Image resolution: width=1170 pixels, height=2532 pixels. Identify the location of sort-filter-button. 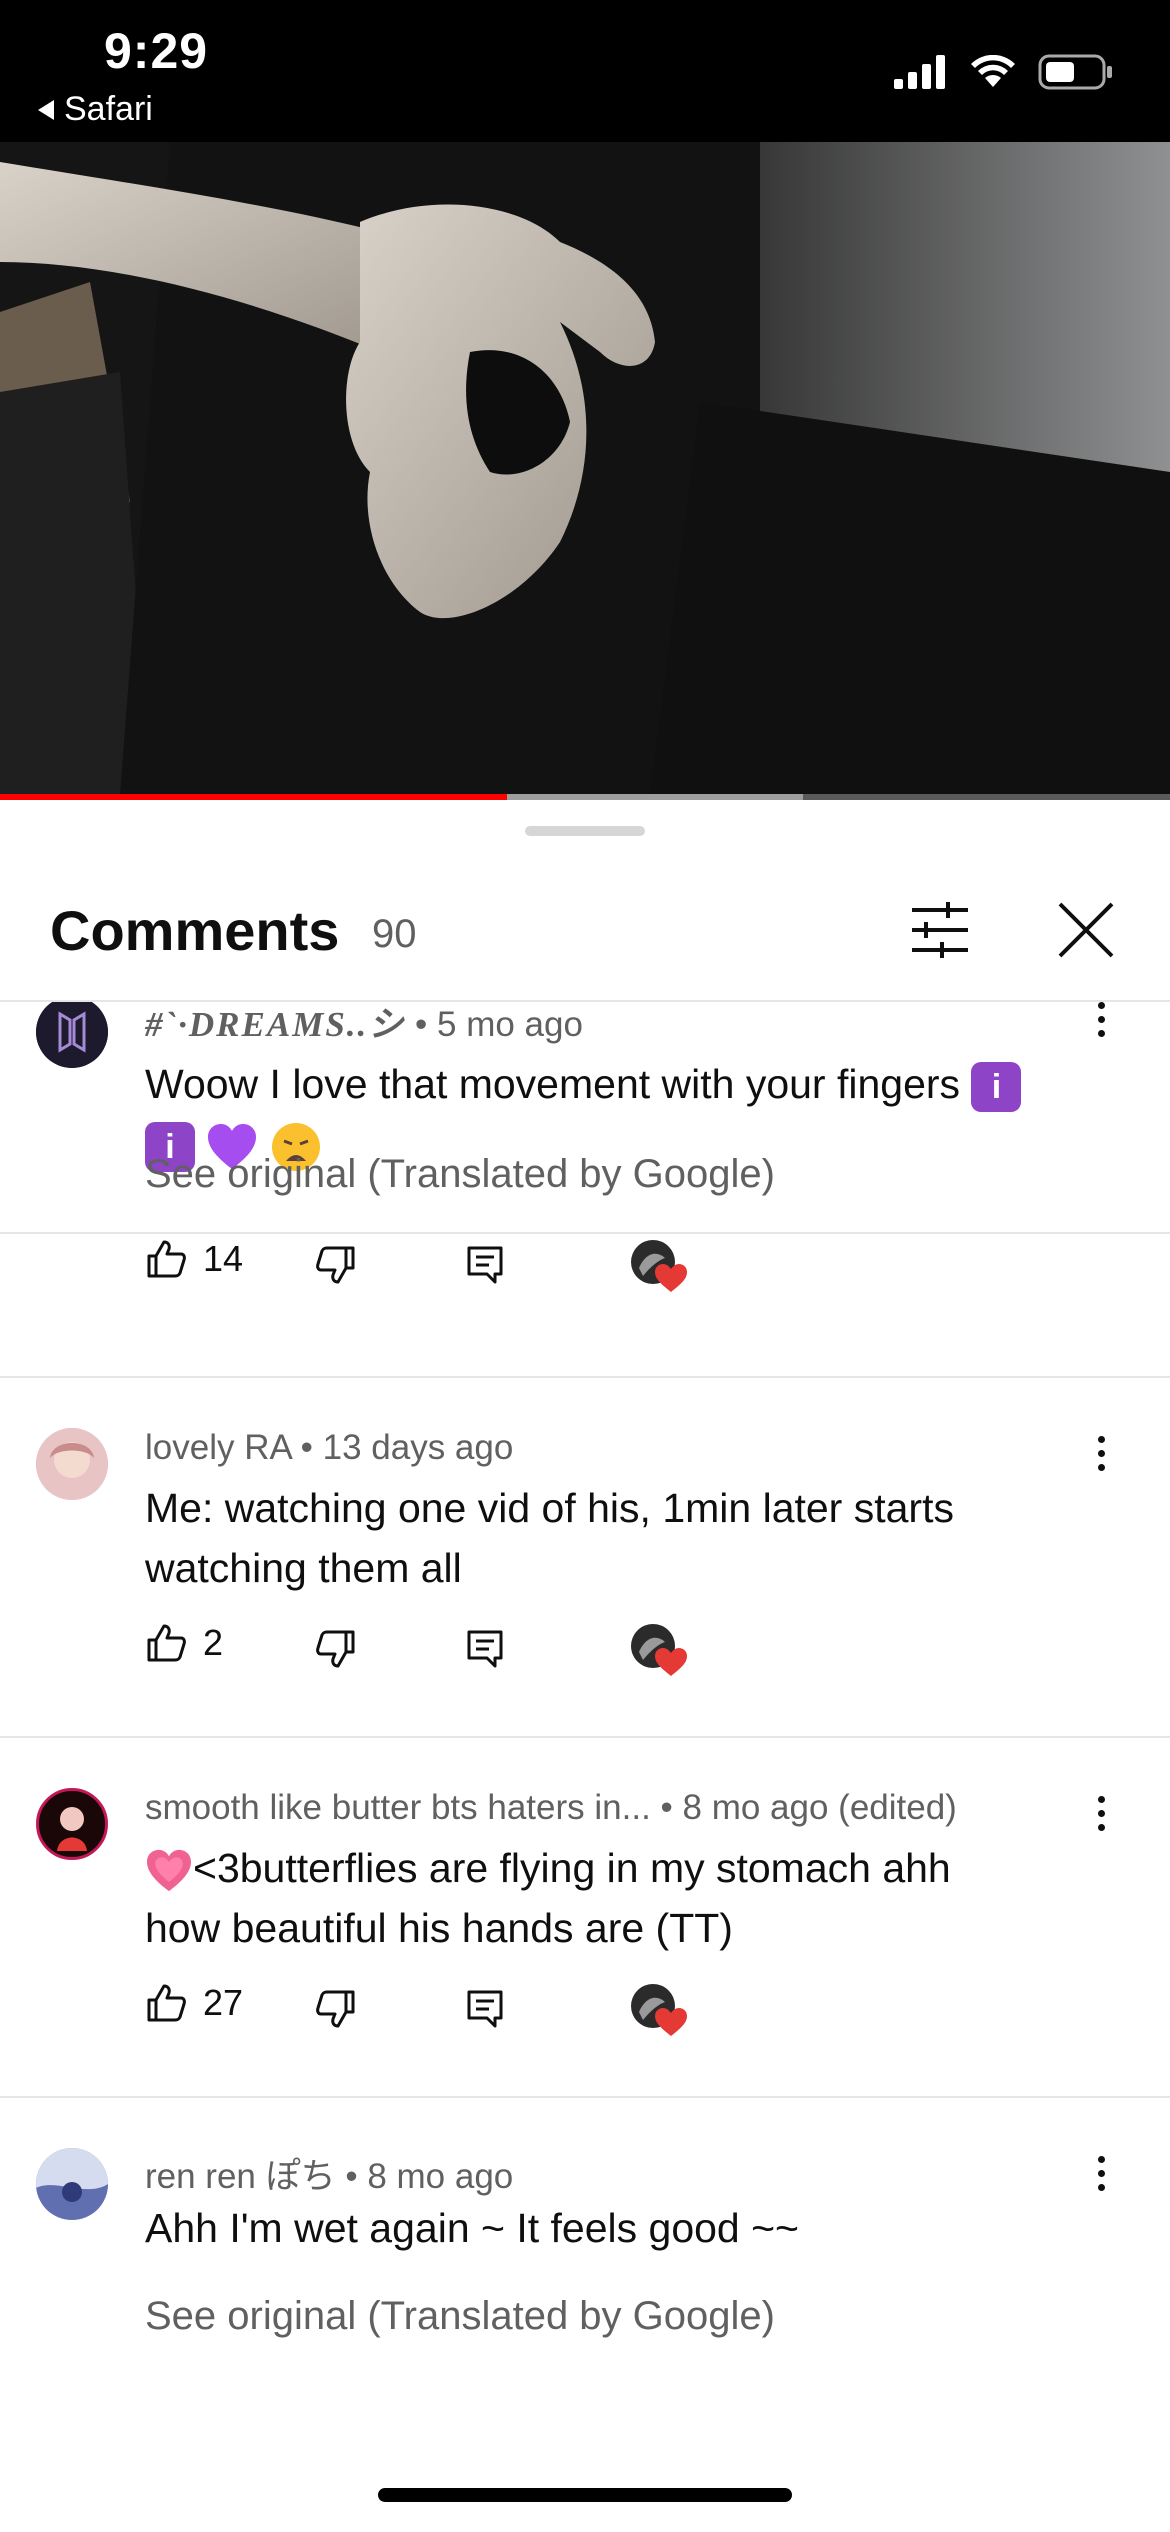
(940, 930).